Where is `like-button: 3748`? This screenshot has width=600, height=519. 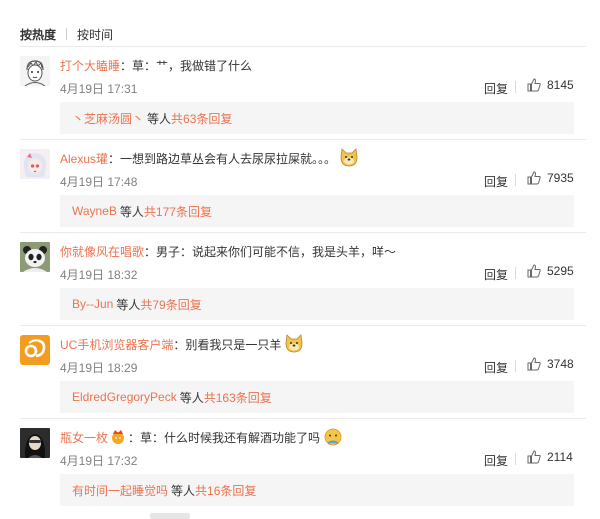
like-button: 3748 is located at coordinates (550, 364).